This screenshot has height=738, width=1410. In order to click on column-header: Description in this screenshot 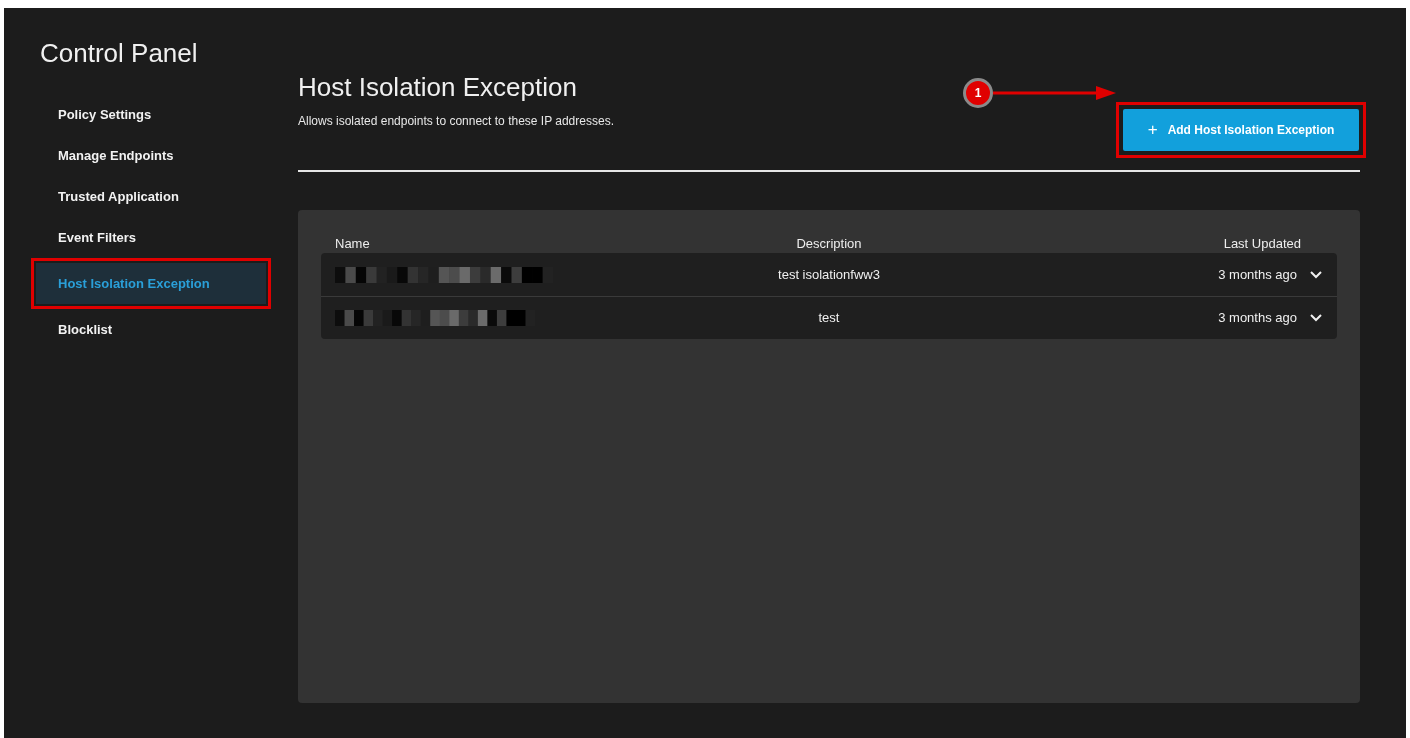, I will do `click(829, 243)`.